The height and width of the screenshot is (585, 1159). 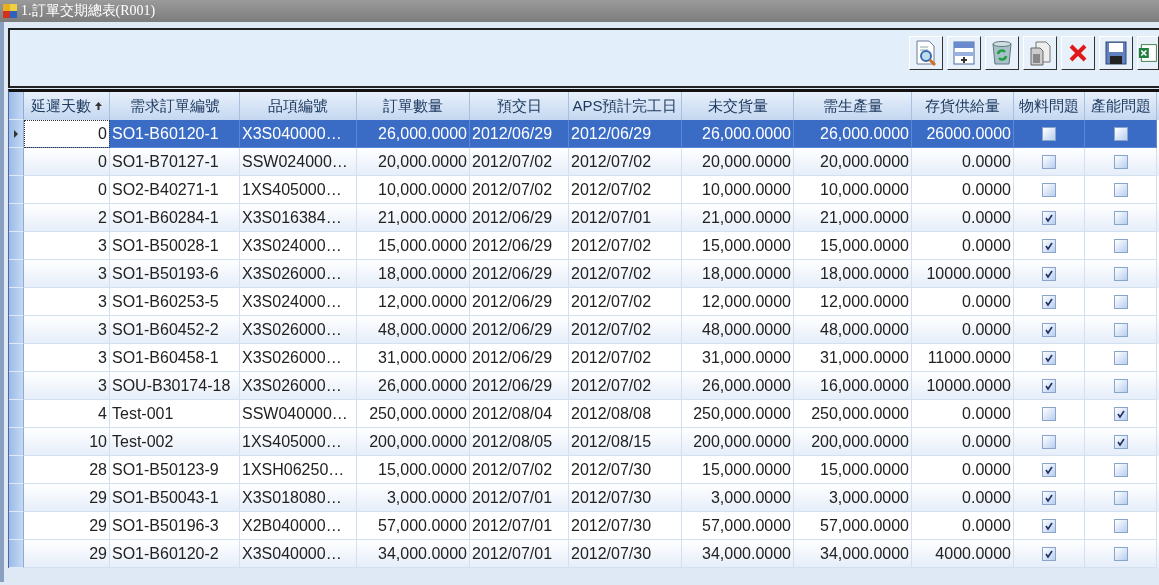 What do you see at coordinates (67, 554) in the screenshot?
I see `table-cell: 29` at bounding box center [67, 554].